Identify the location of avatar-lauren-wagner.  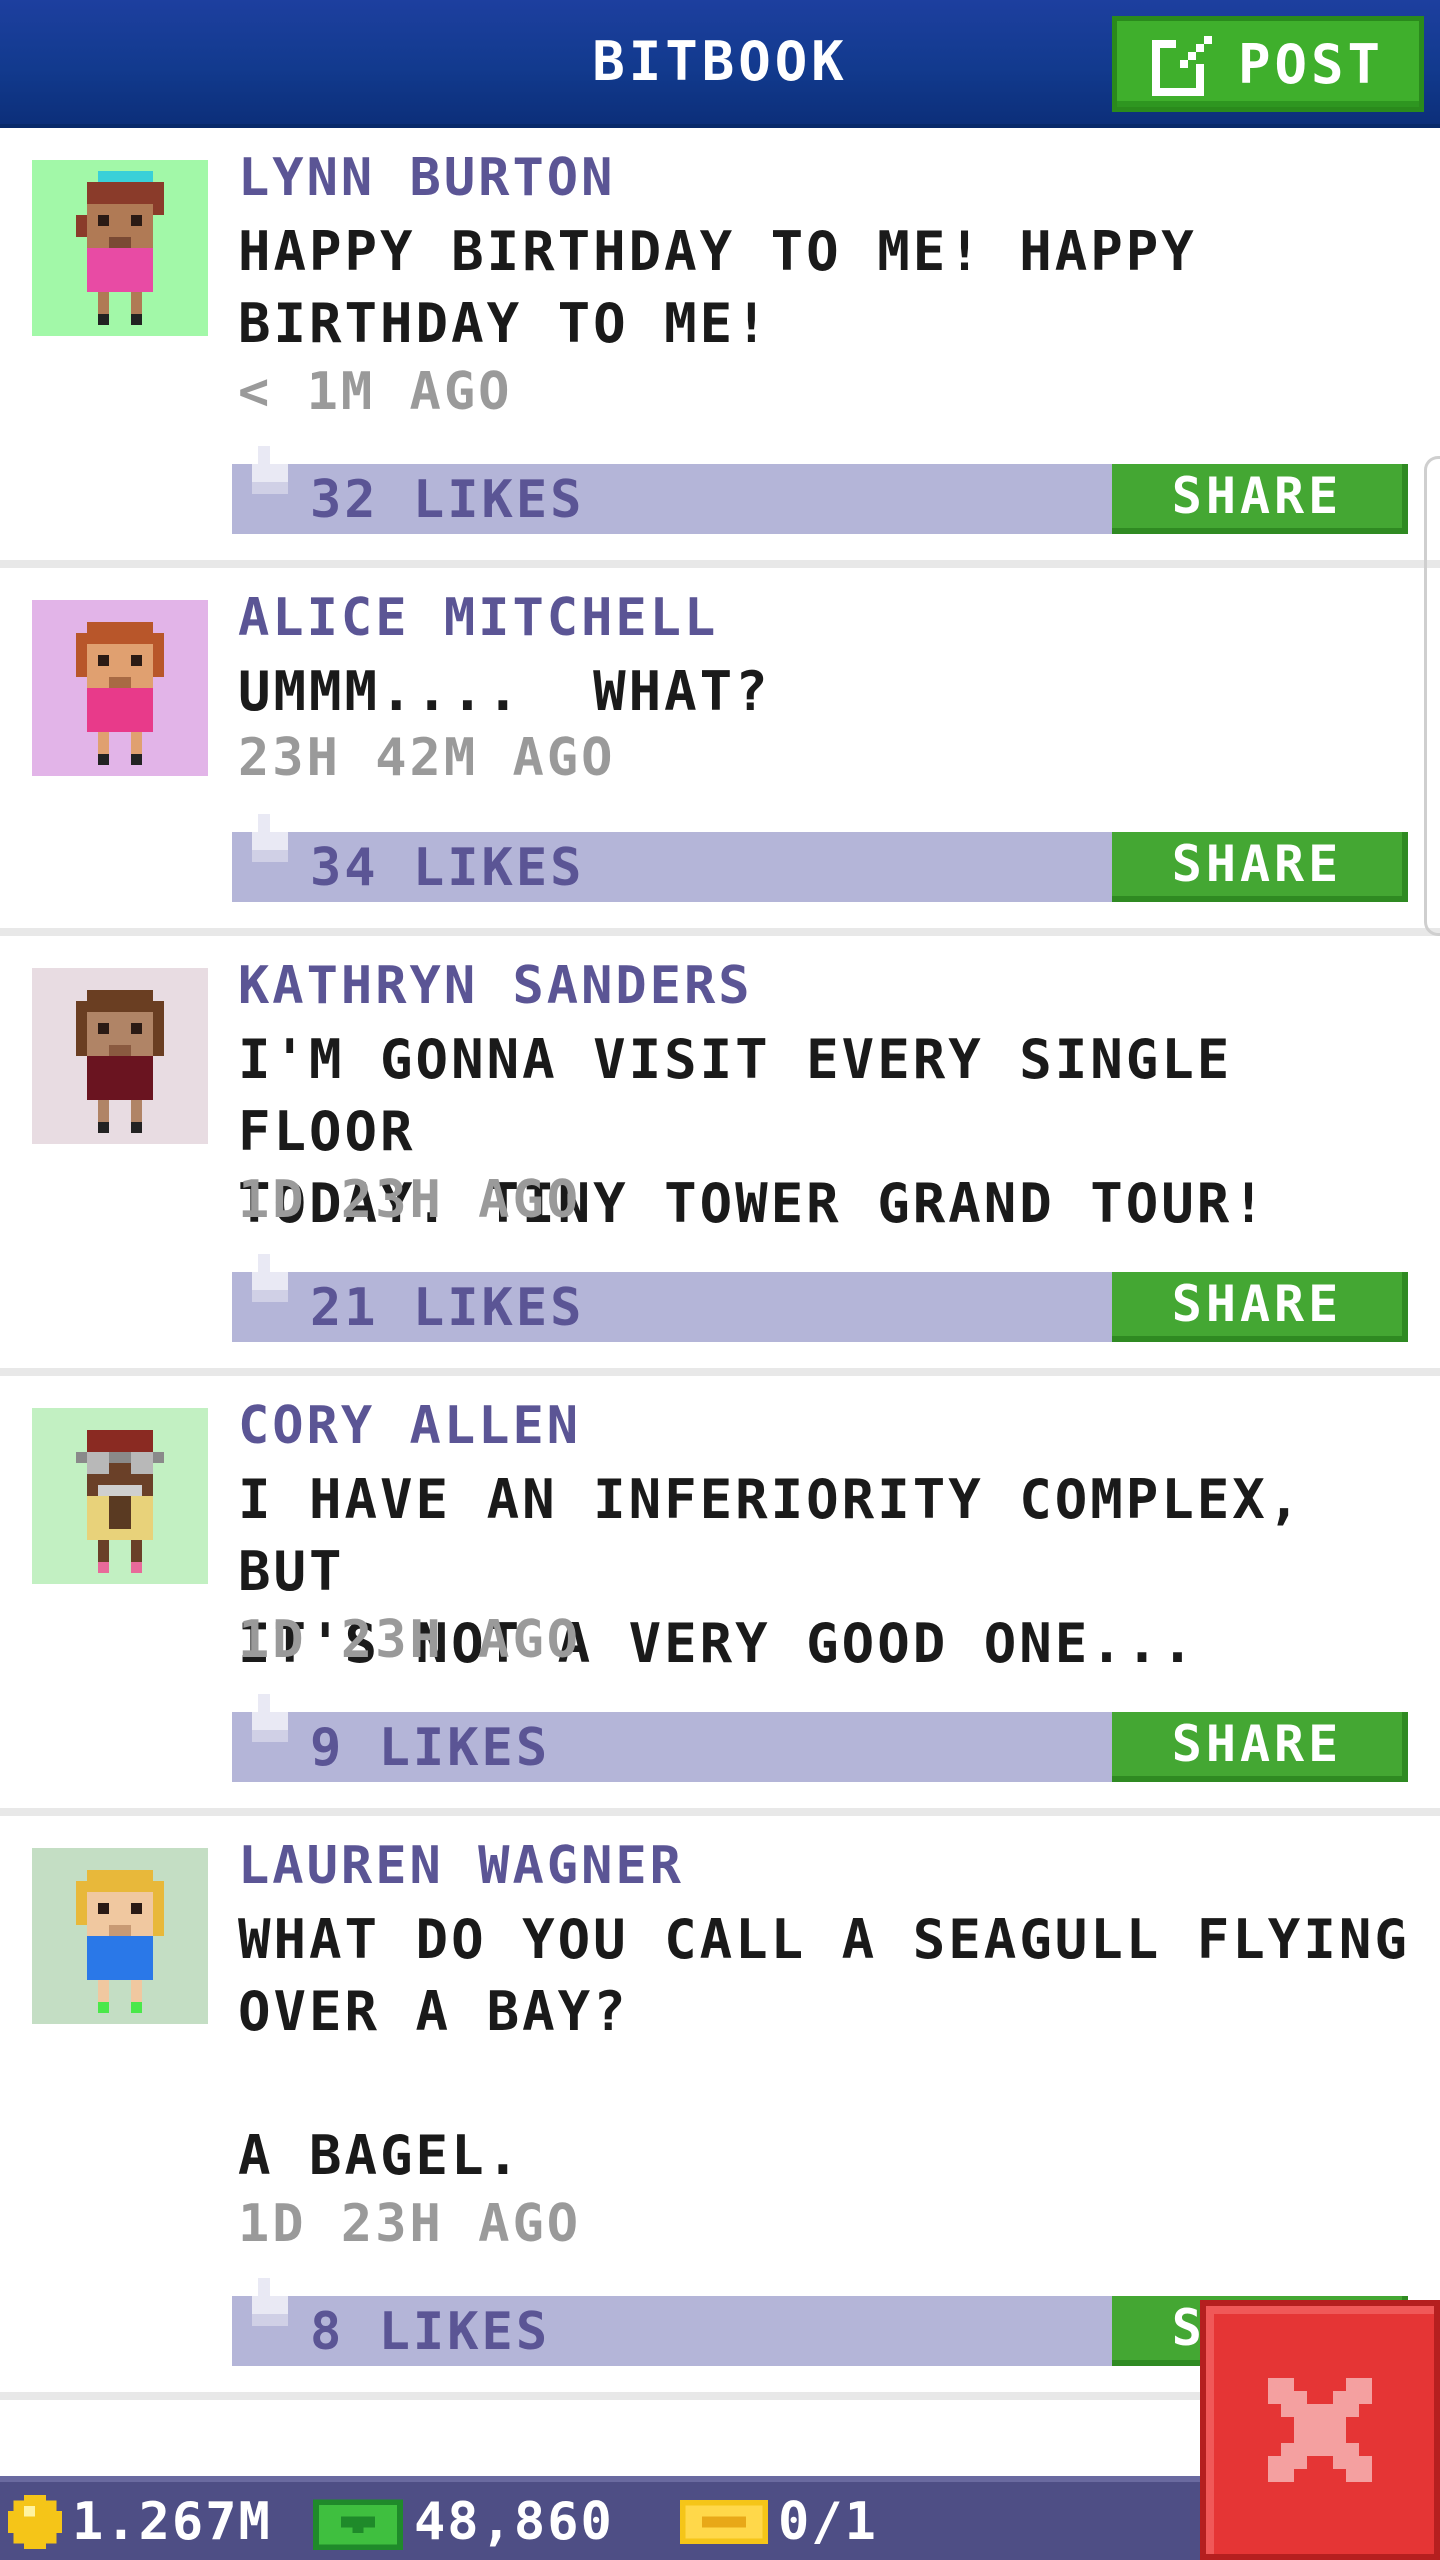
(120, 1936).